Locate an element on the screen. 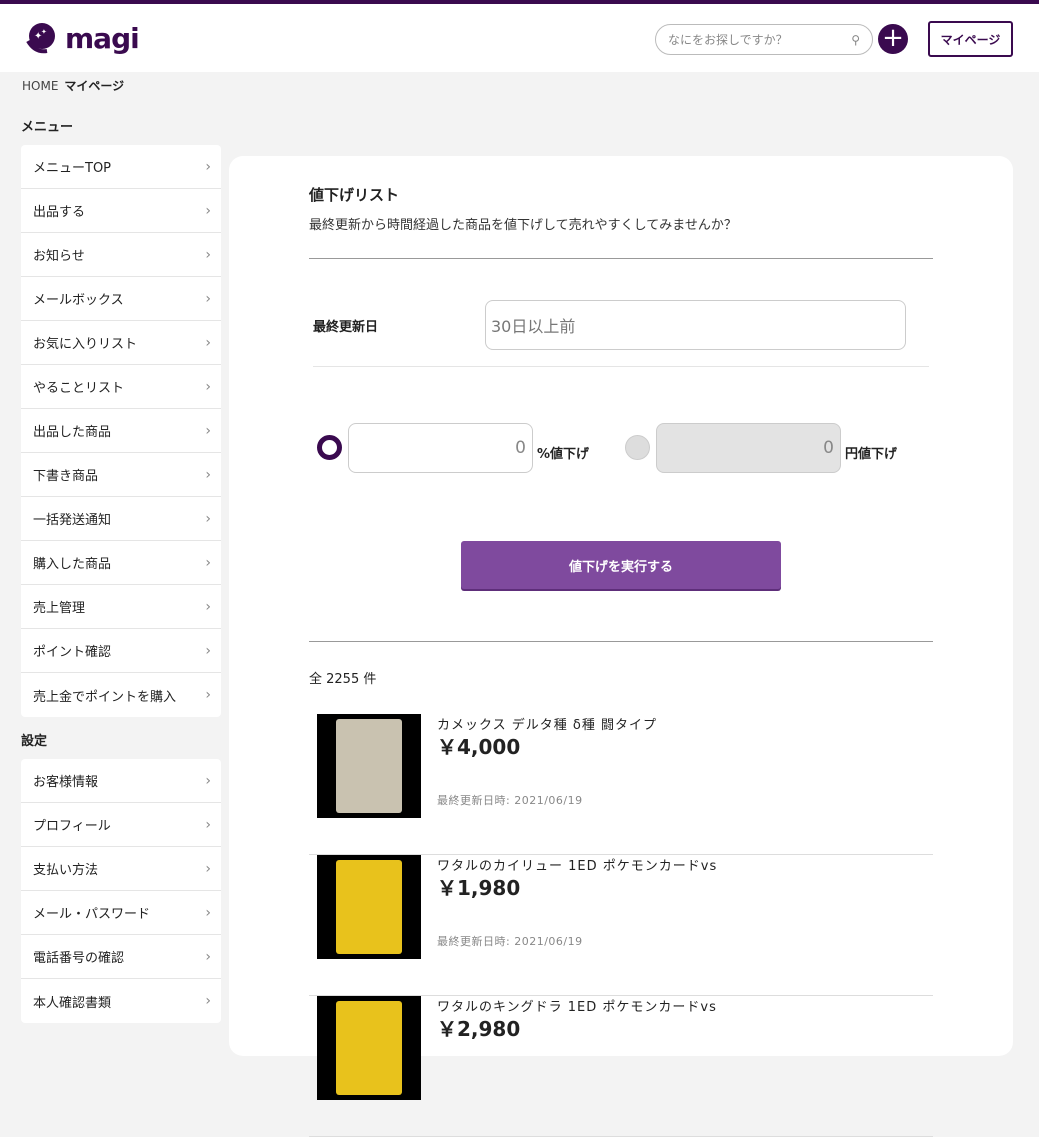 This screenshot has width=1039, height=1137. sidebar-item-label: プロフィール is located at coordinates (72, 826).